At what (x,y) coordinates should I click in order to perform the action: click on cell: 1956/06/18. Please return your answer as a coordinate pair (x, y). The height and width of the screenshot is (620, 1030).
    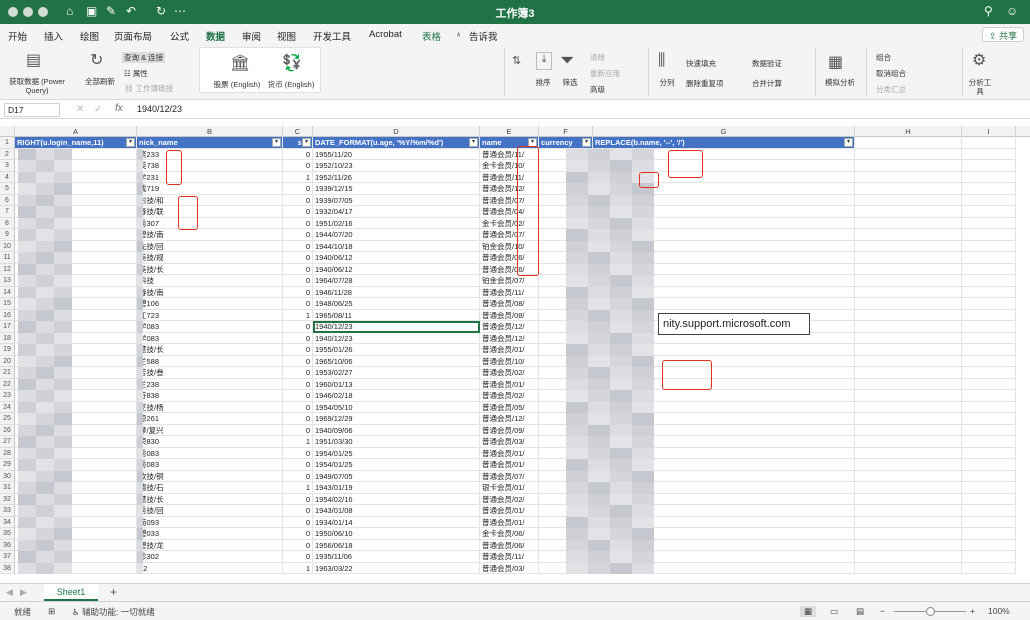
    Looking at the image, I should click on (396, 545).